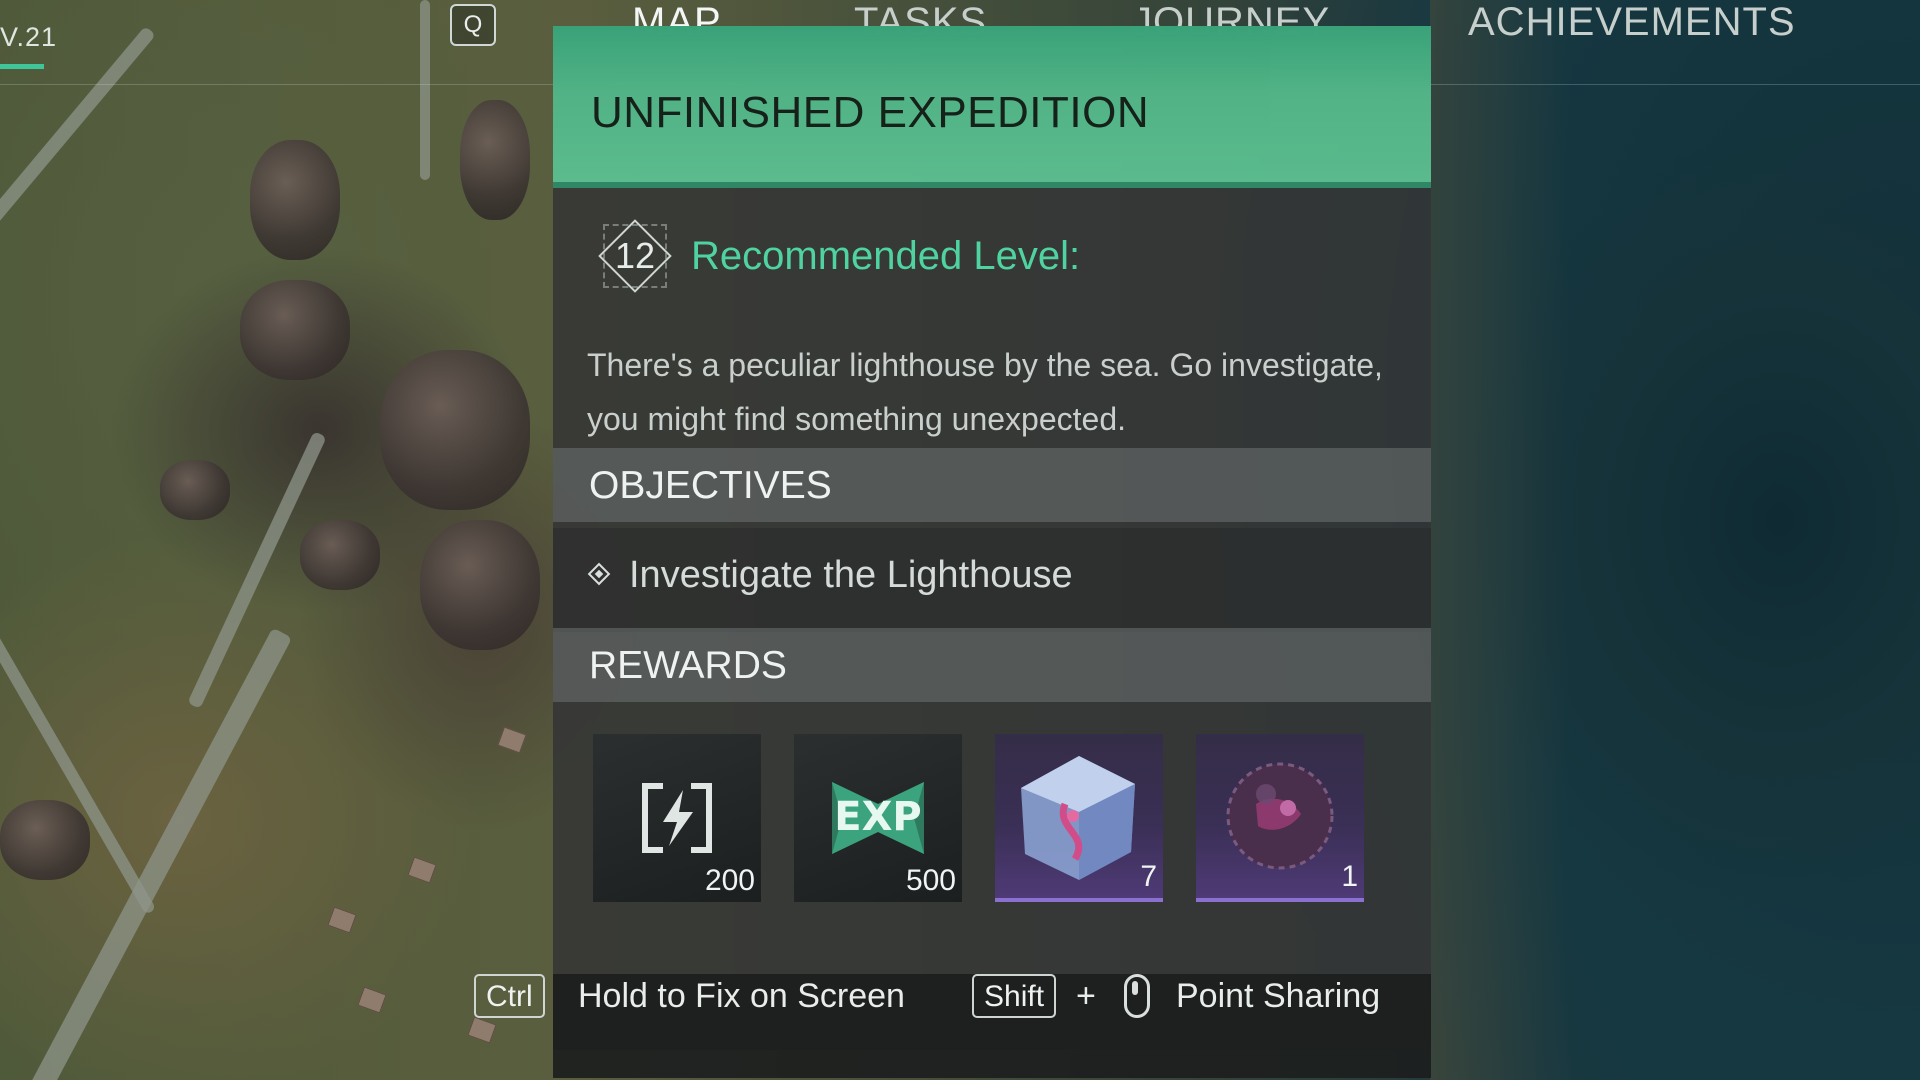  I want to click on level-badge: 12, so click(635, 256).